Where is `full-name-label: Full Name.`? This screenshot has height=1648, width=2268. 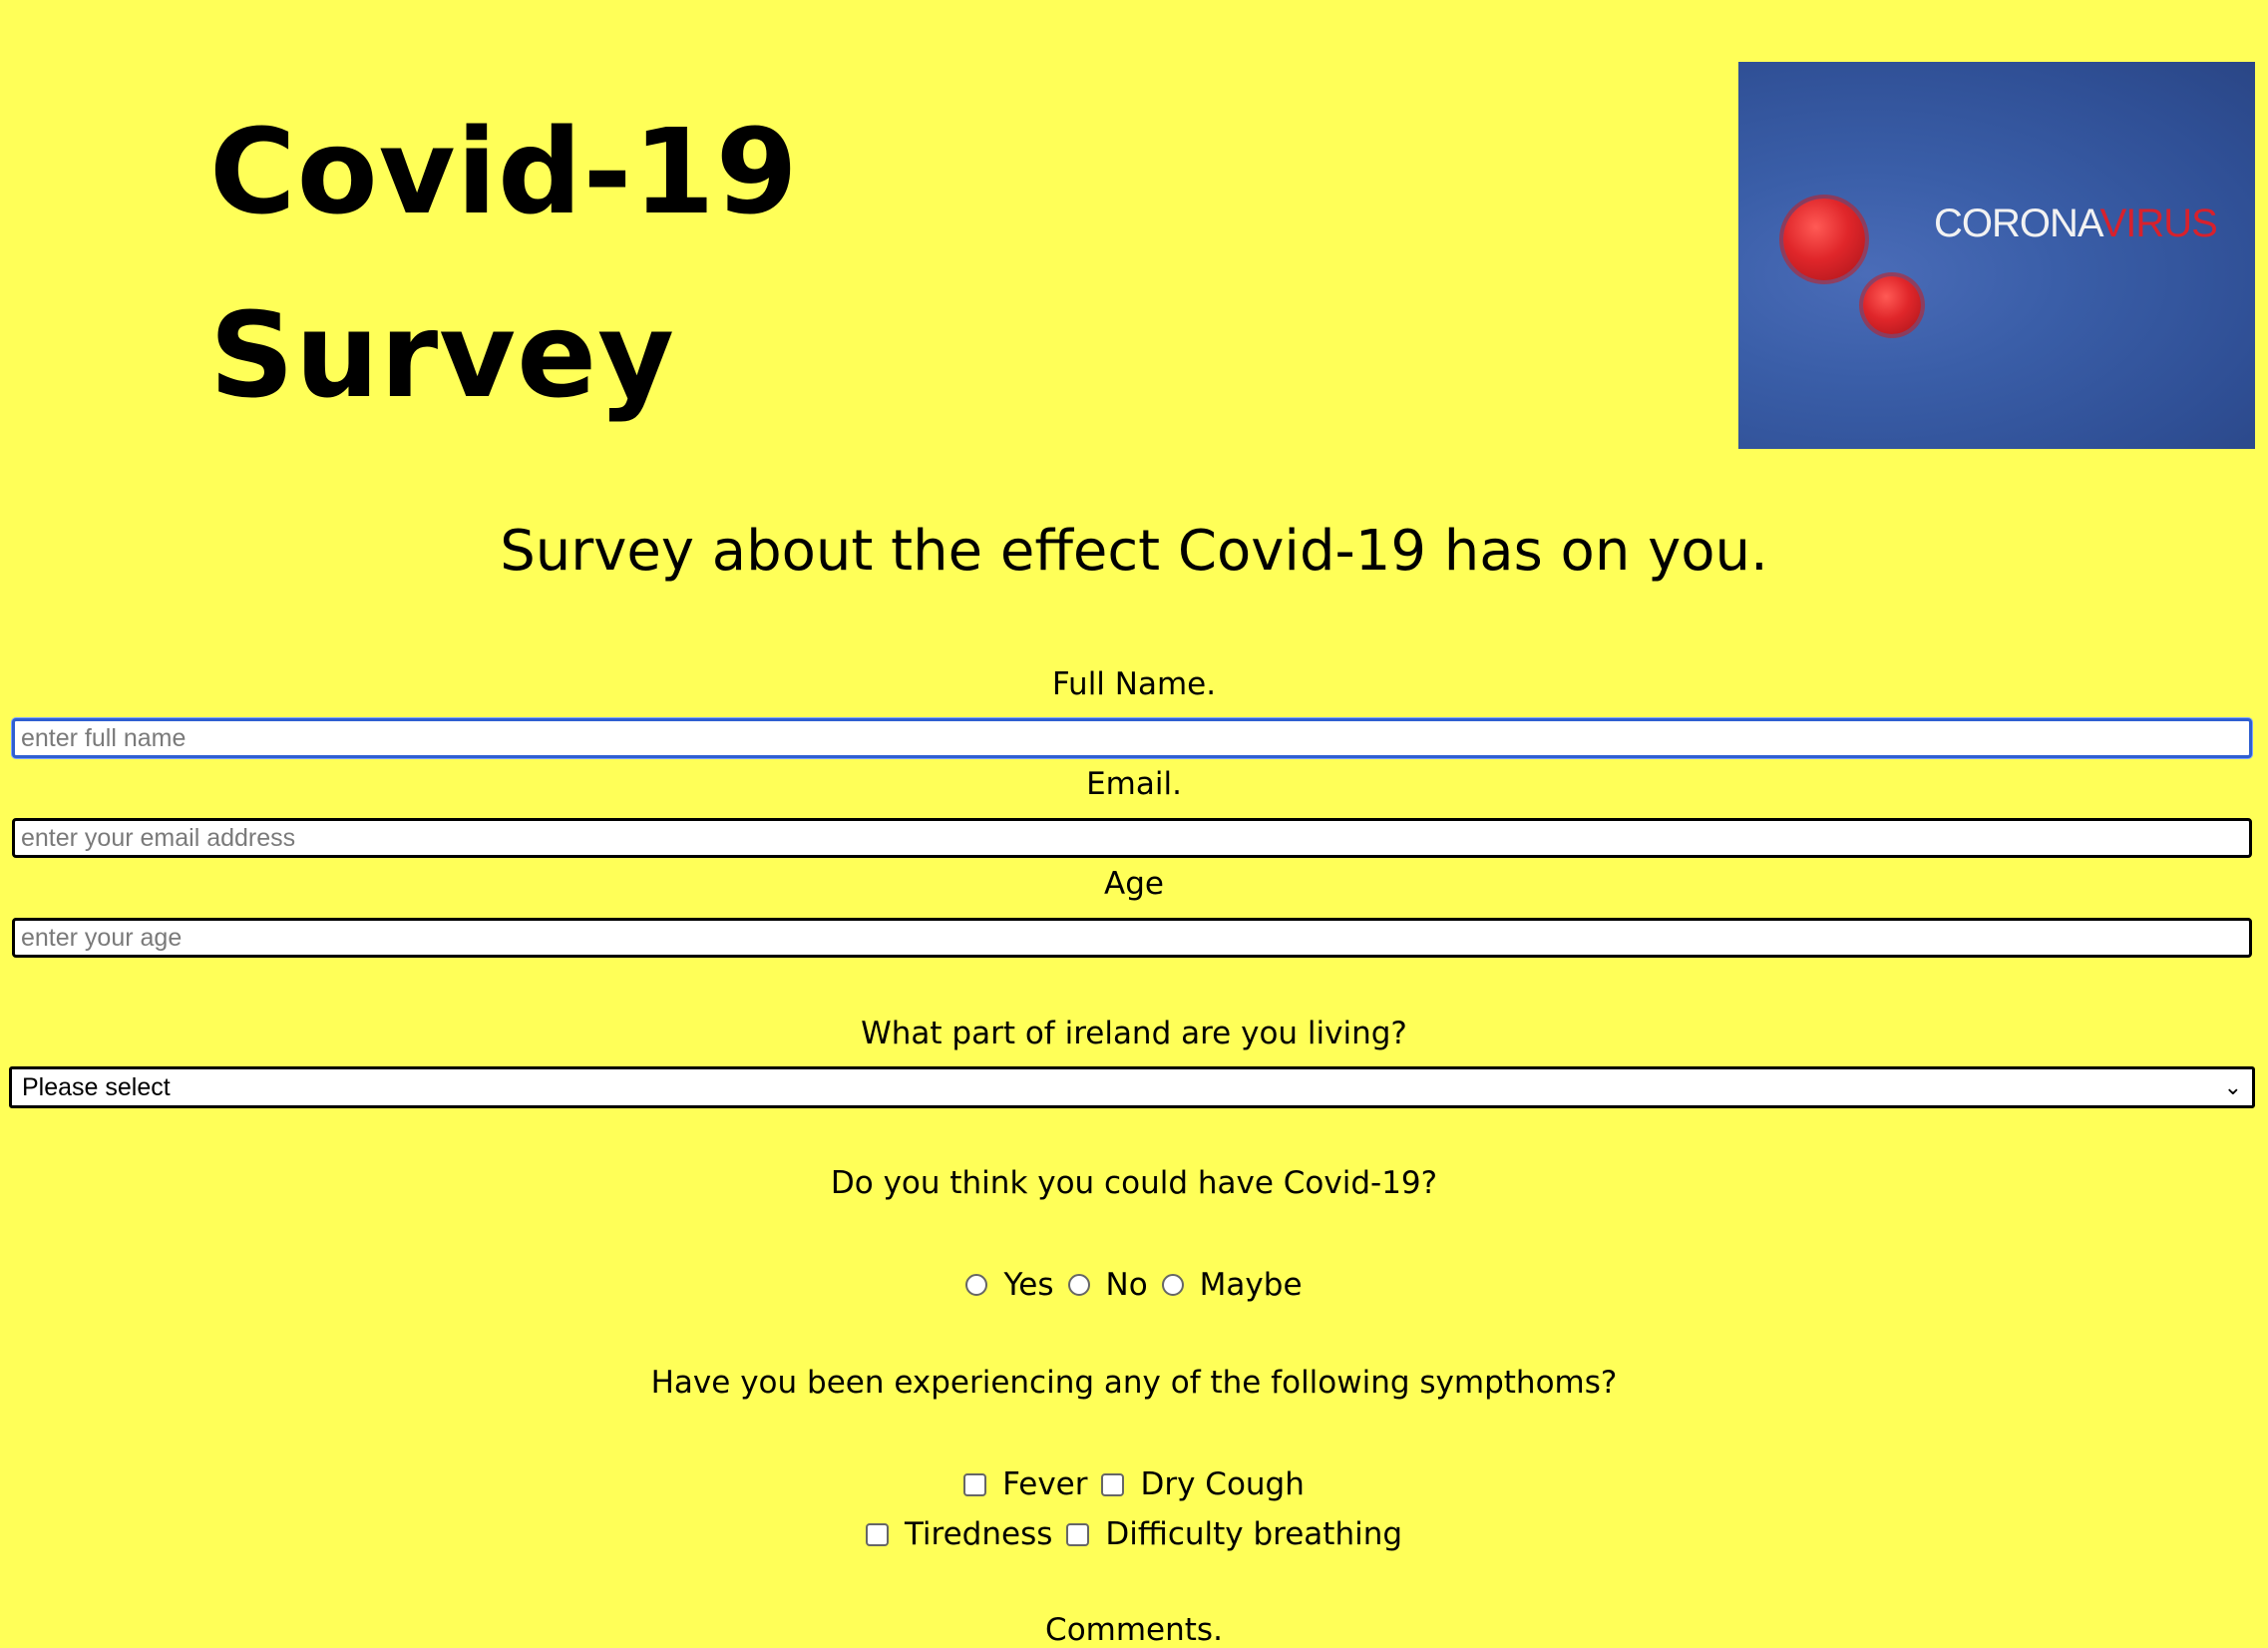 full-name-label: Full Name. is located at coordinates (1134, 684).